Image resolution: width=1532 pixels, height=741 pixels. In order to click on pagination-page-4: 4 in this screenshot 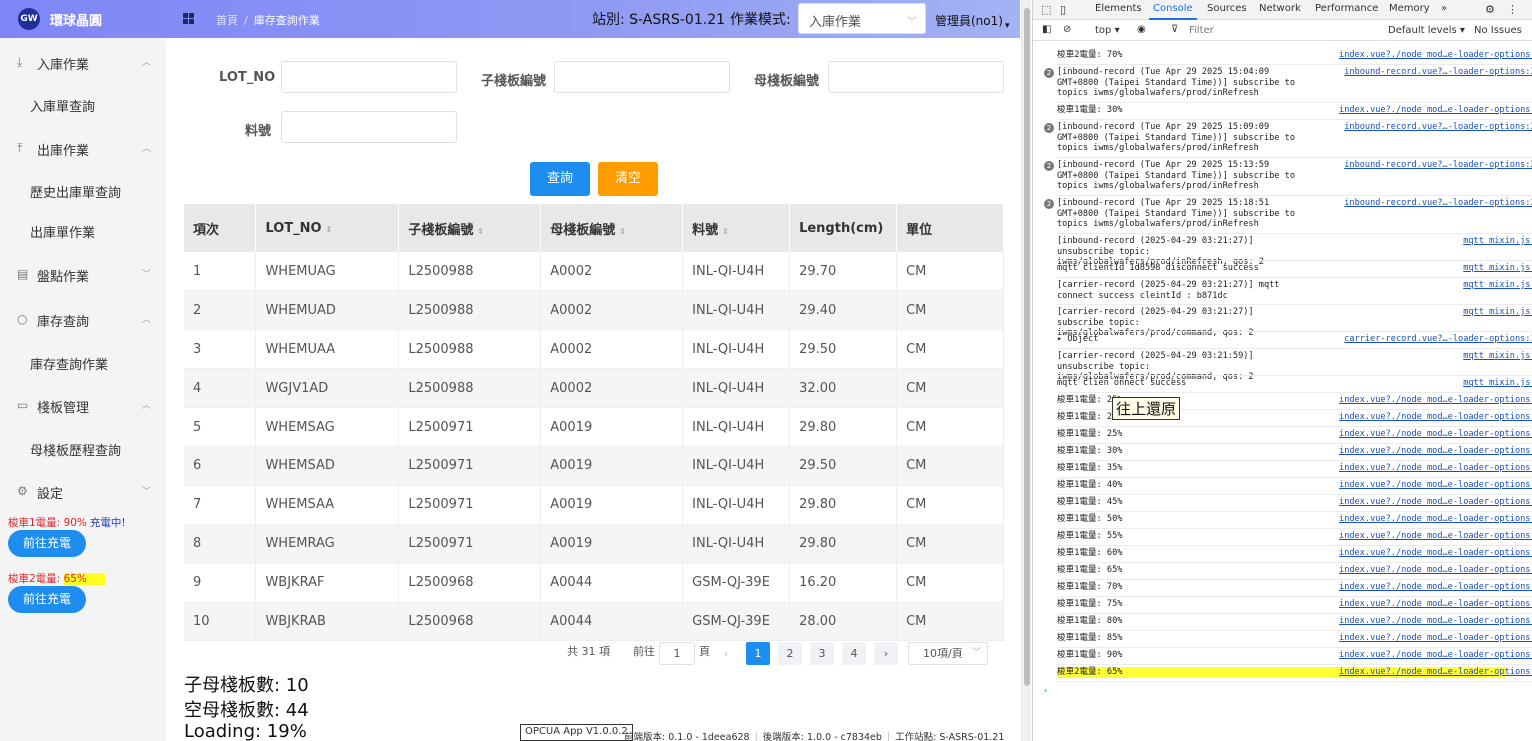, I will do `click(854, 653)`.